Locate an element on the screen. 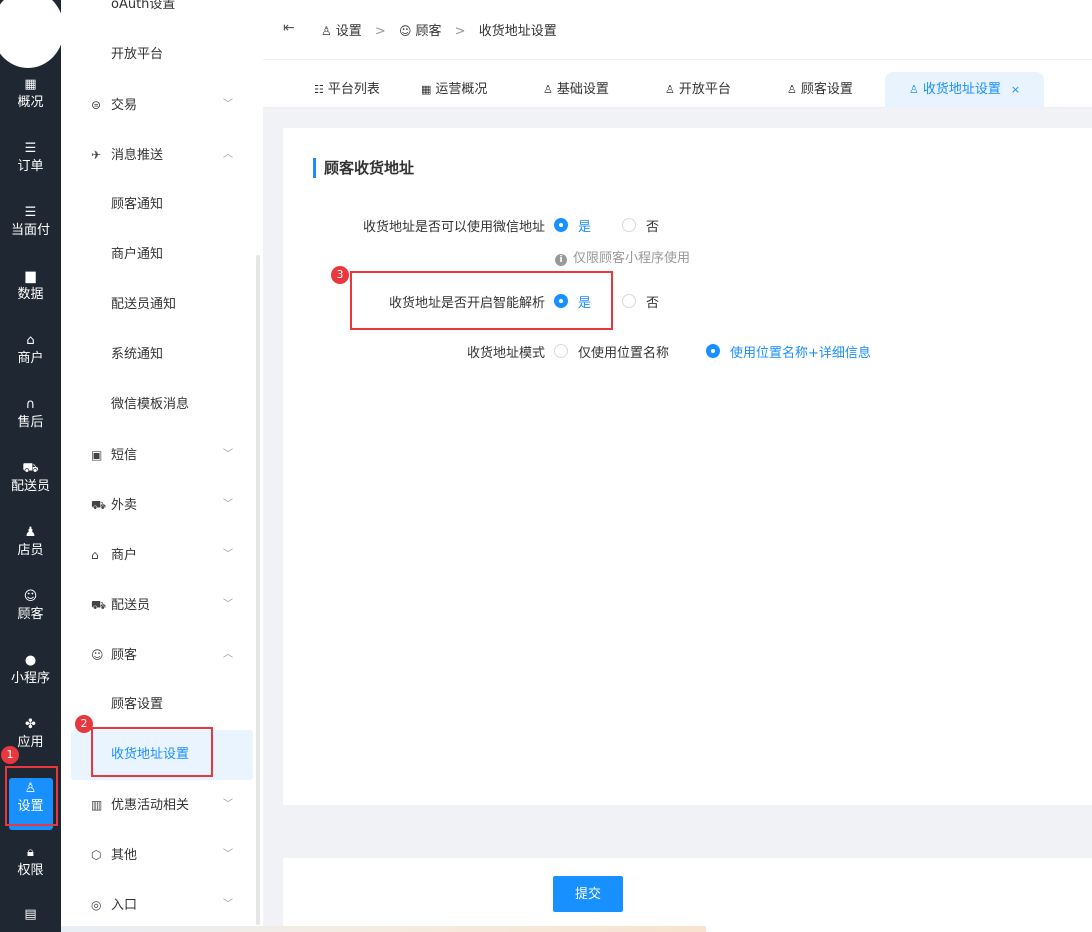  rail-item-label: 小程序 is located at coordinates (30, 678).